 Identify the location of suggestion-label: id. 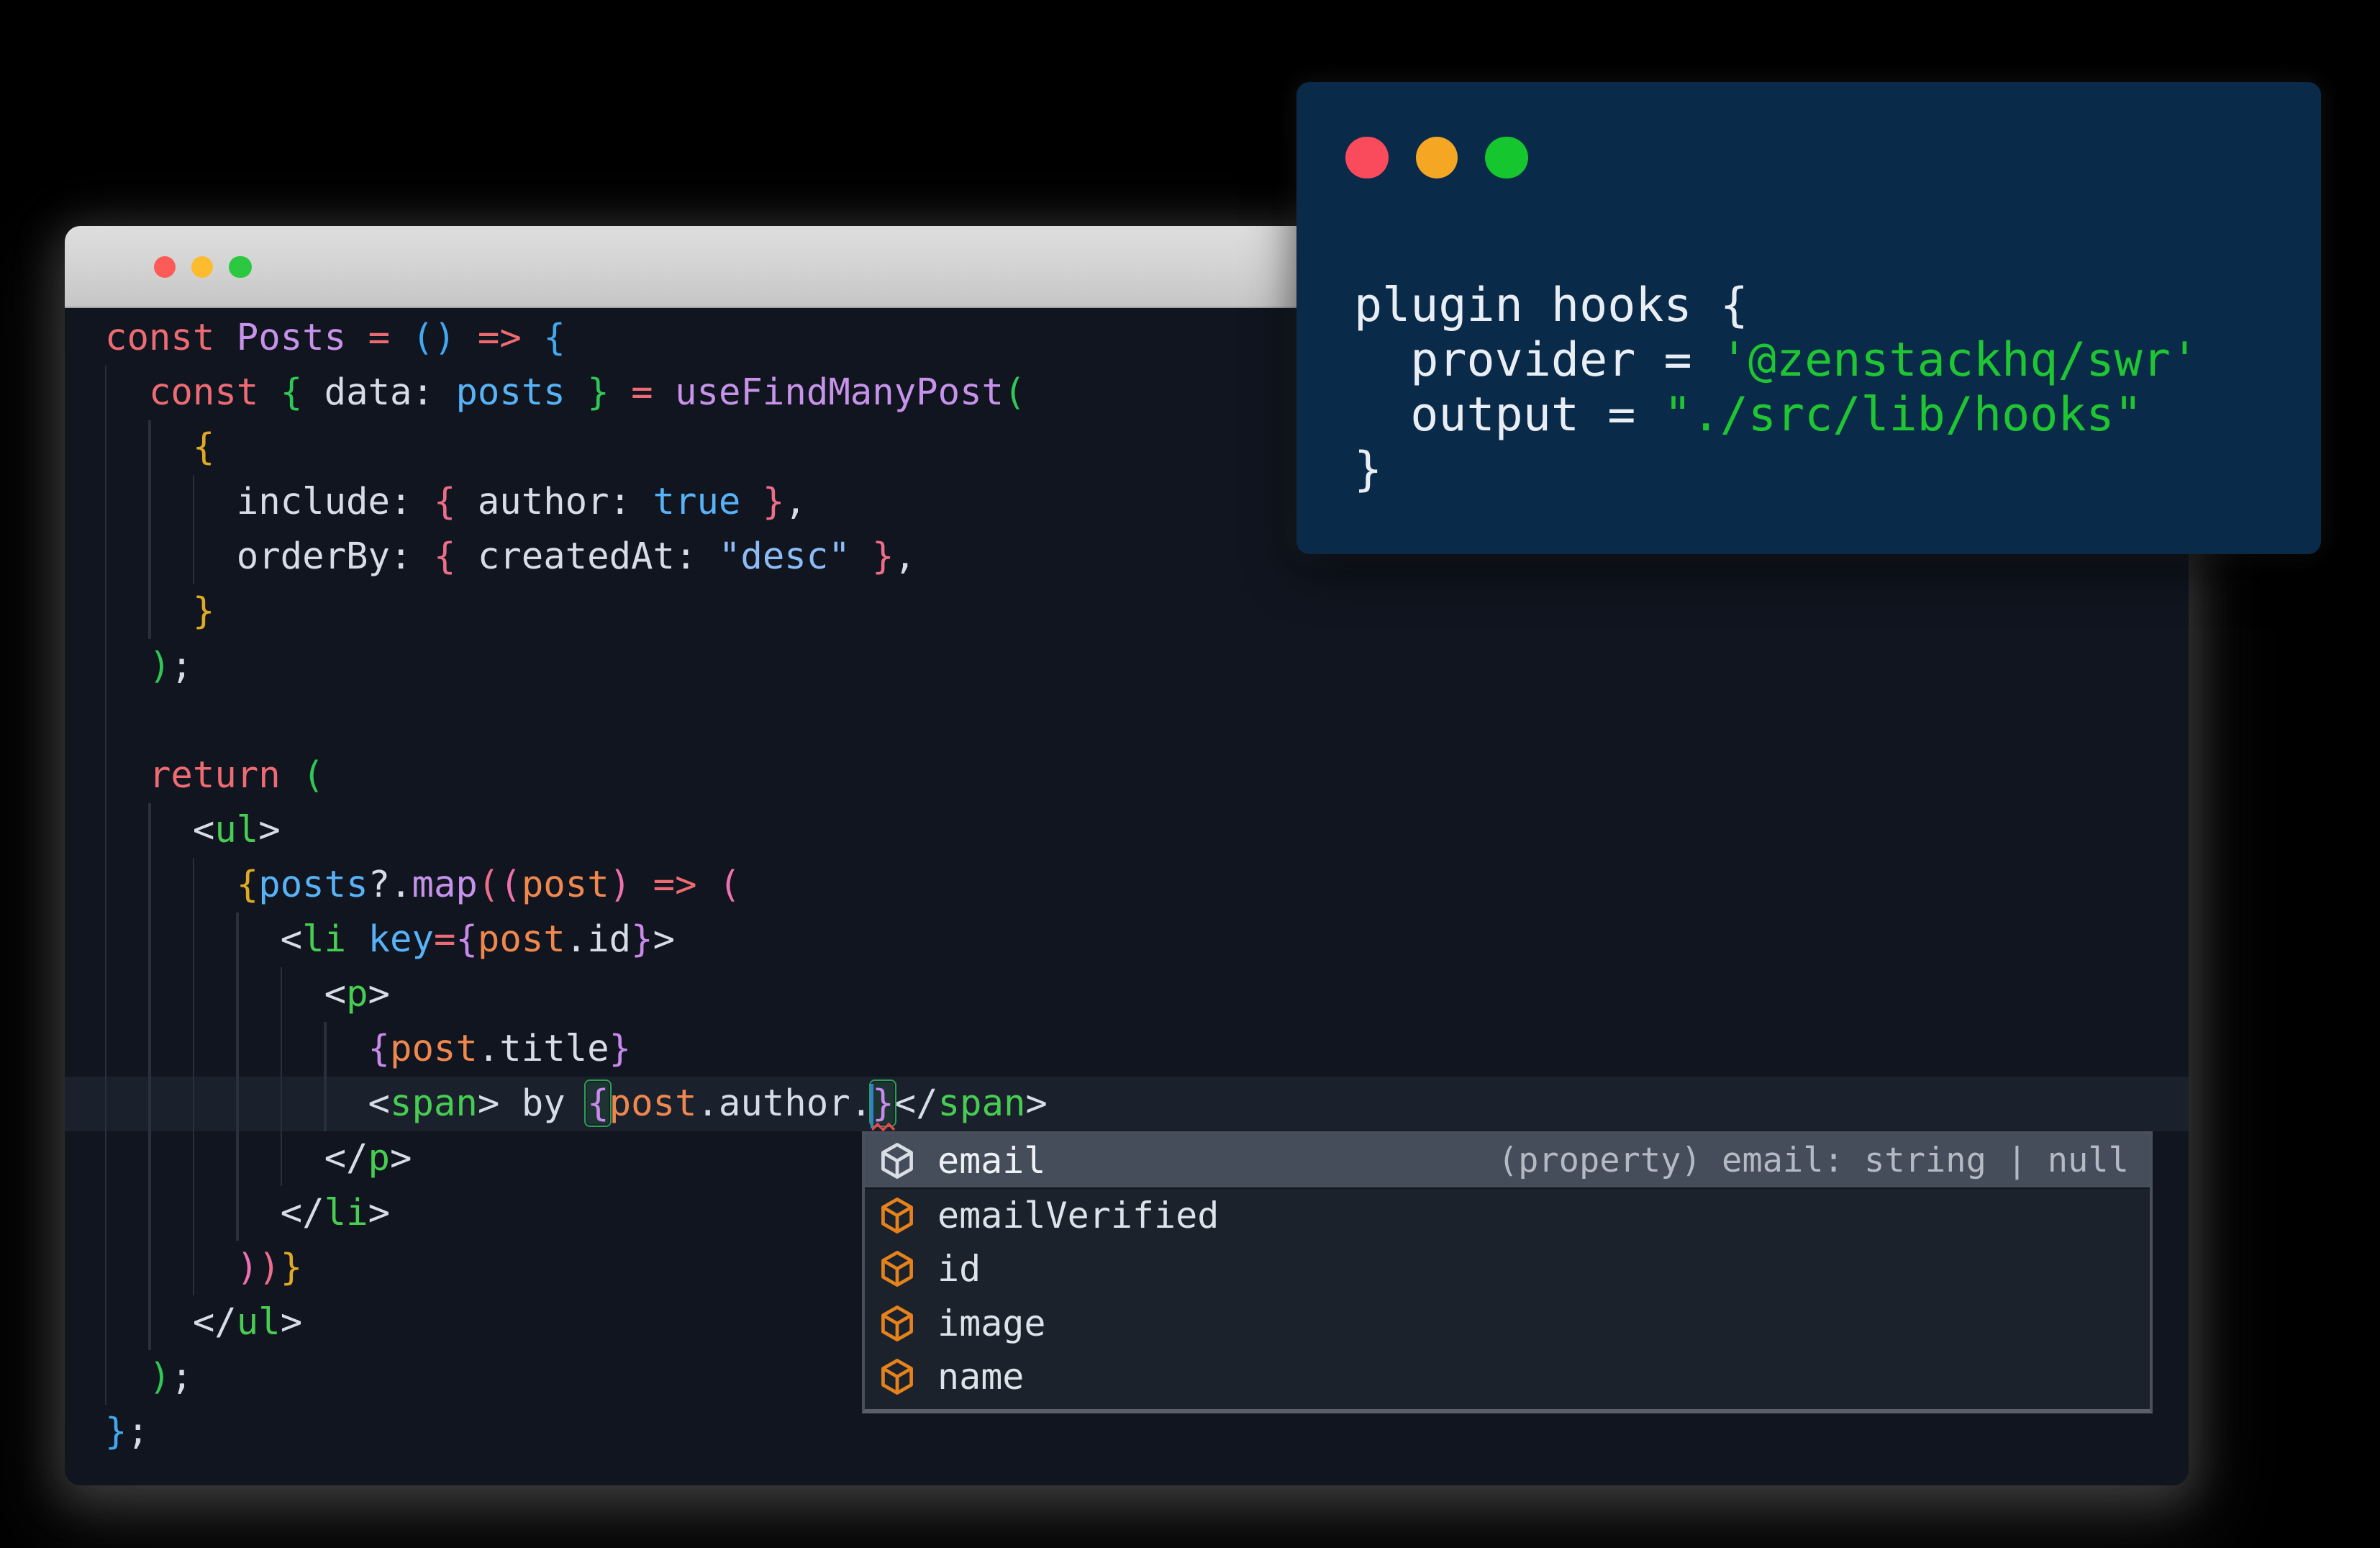
(959, 1269).